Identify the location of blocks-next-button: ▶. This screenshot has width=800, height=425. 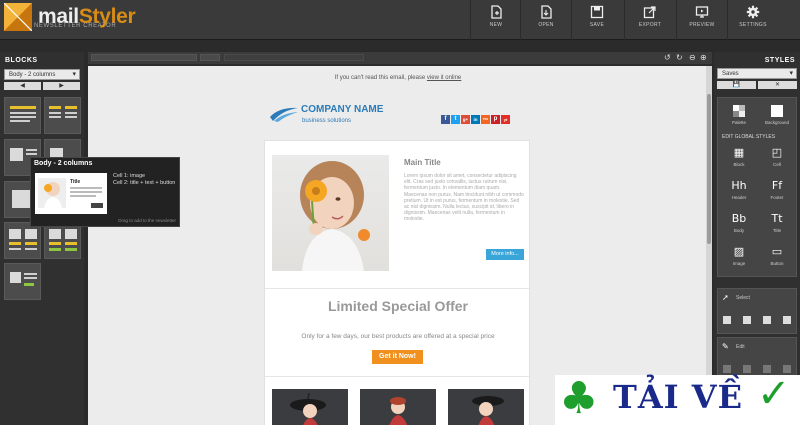
(61, 86).